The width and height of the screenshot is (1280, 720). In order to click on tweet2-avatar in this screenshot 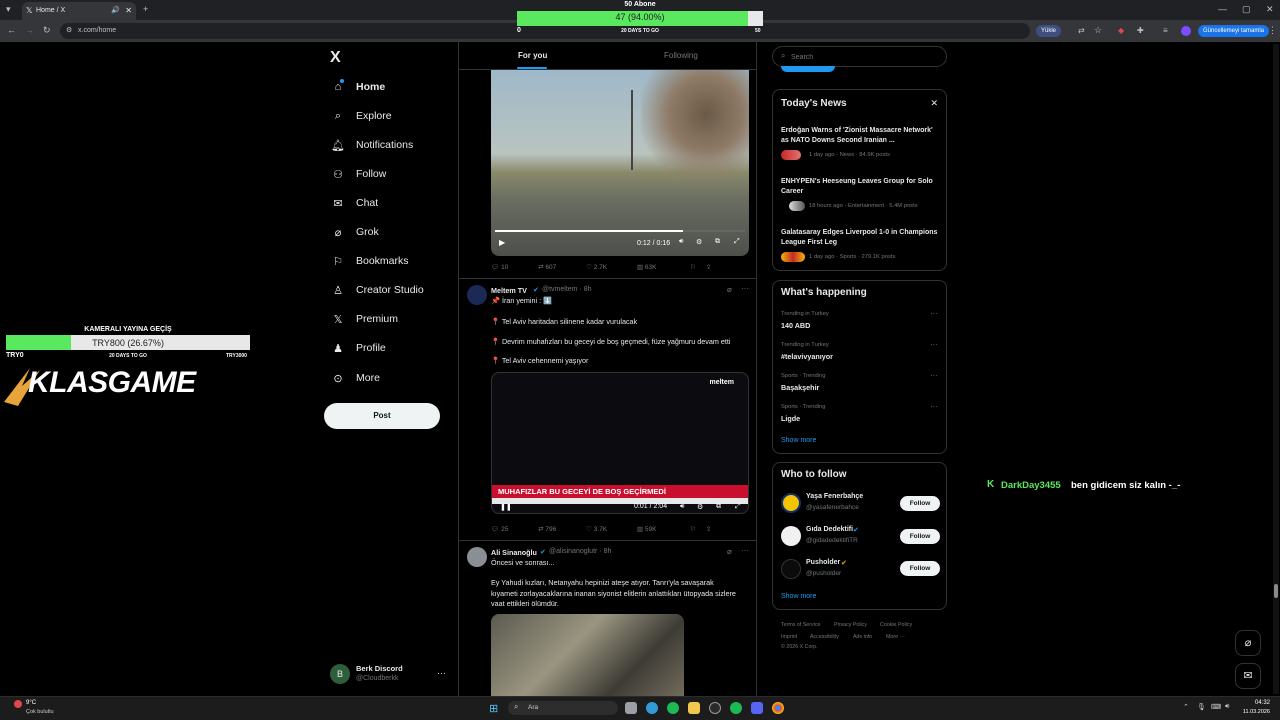, I will do `click(477, 295)`.